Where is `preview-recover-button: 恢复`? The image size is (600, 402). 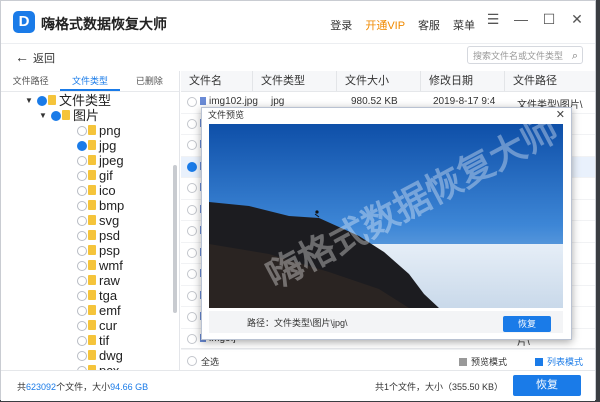
preview-recover-button: 恢复 is located at coordinates (527, 324).